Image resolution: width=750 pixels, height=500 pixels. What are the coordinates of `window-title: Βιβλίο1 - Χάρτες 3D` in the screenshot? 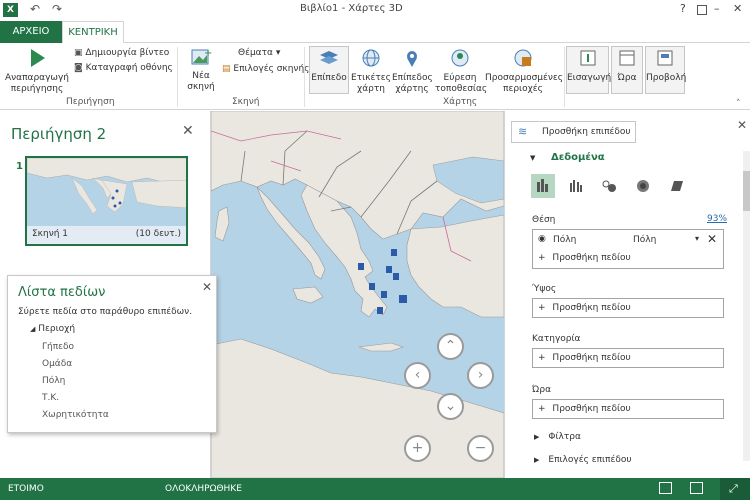 It's located at (351, 8).